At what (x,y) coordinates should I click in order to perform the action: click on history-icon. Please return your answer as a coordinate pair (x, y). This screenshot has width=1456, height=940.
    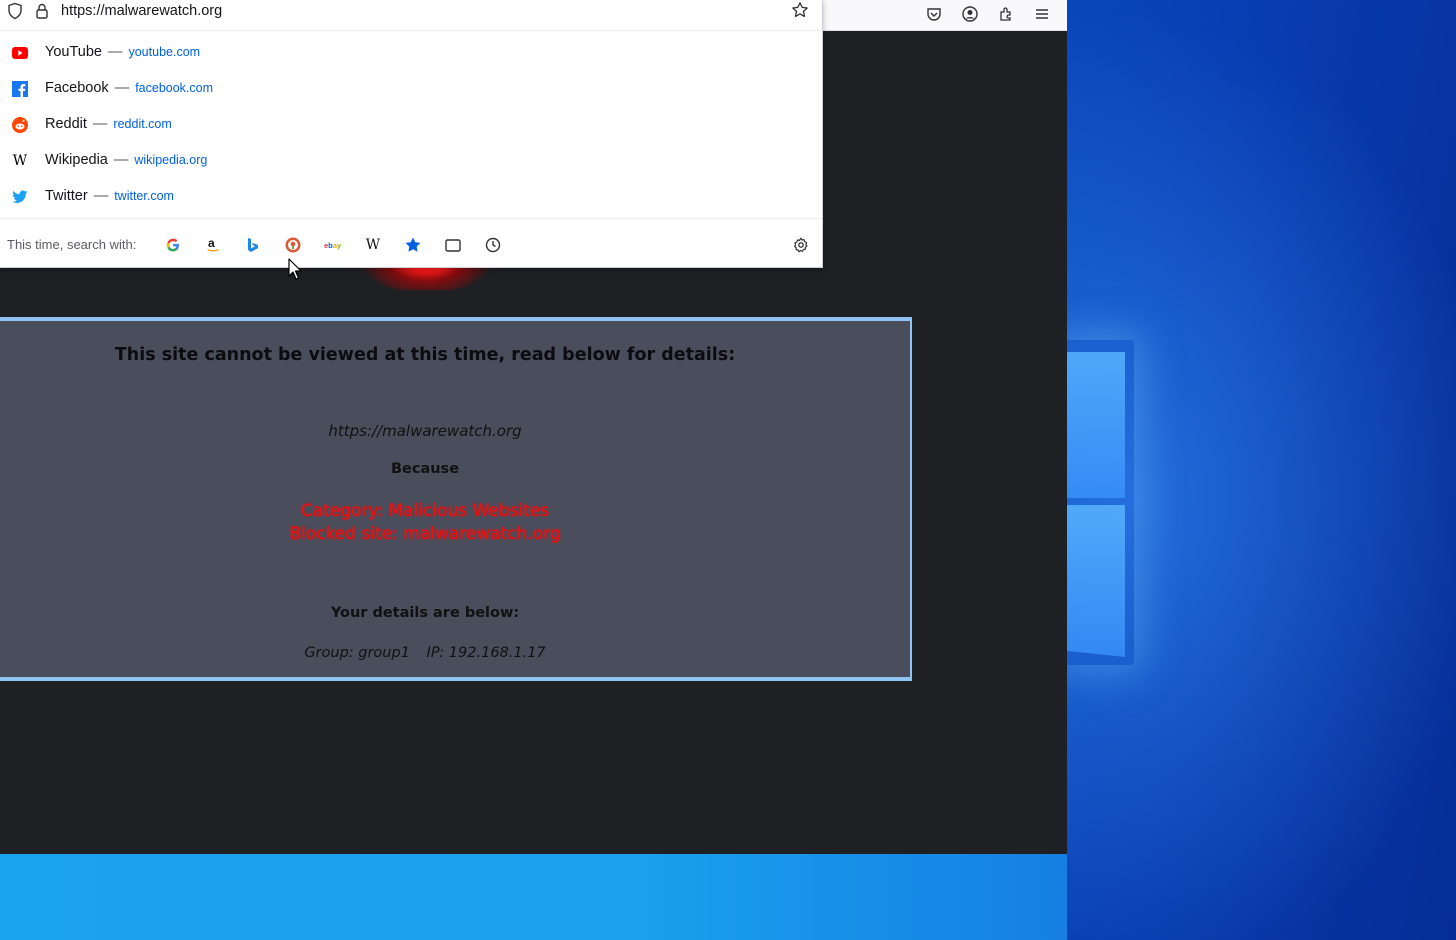
    Looking at the image, I should click on (493, 245).